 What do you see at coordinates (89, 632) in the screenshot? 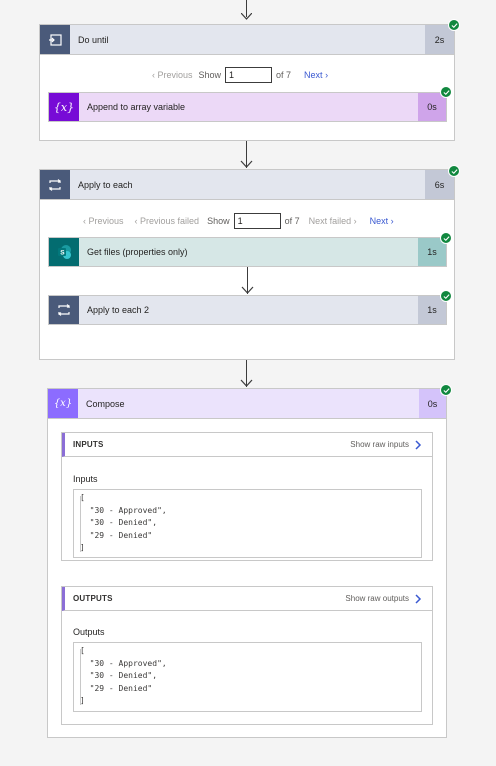
I see `outputs-label: Outputs` at bounding box center [89, 632].